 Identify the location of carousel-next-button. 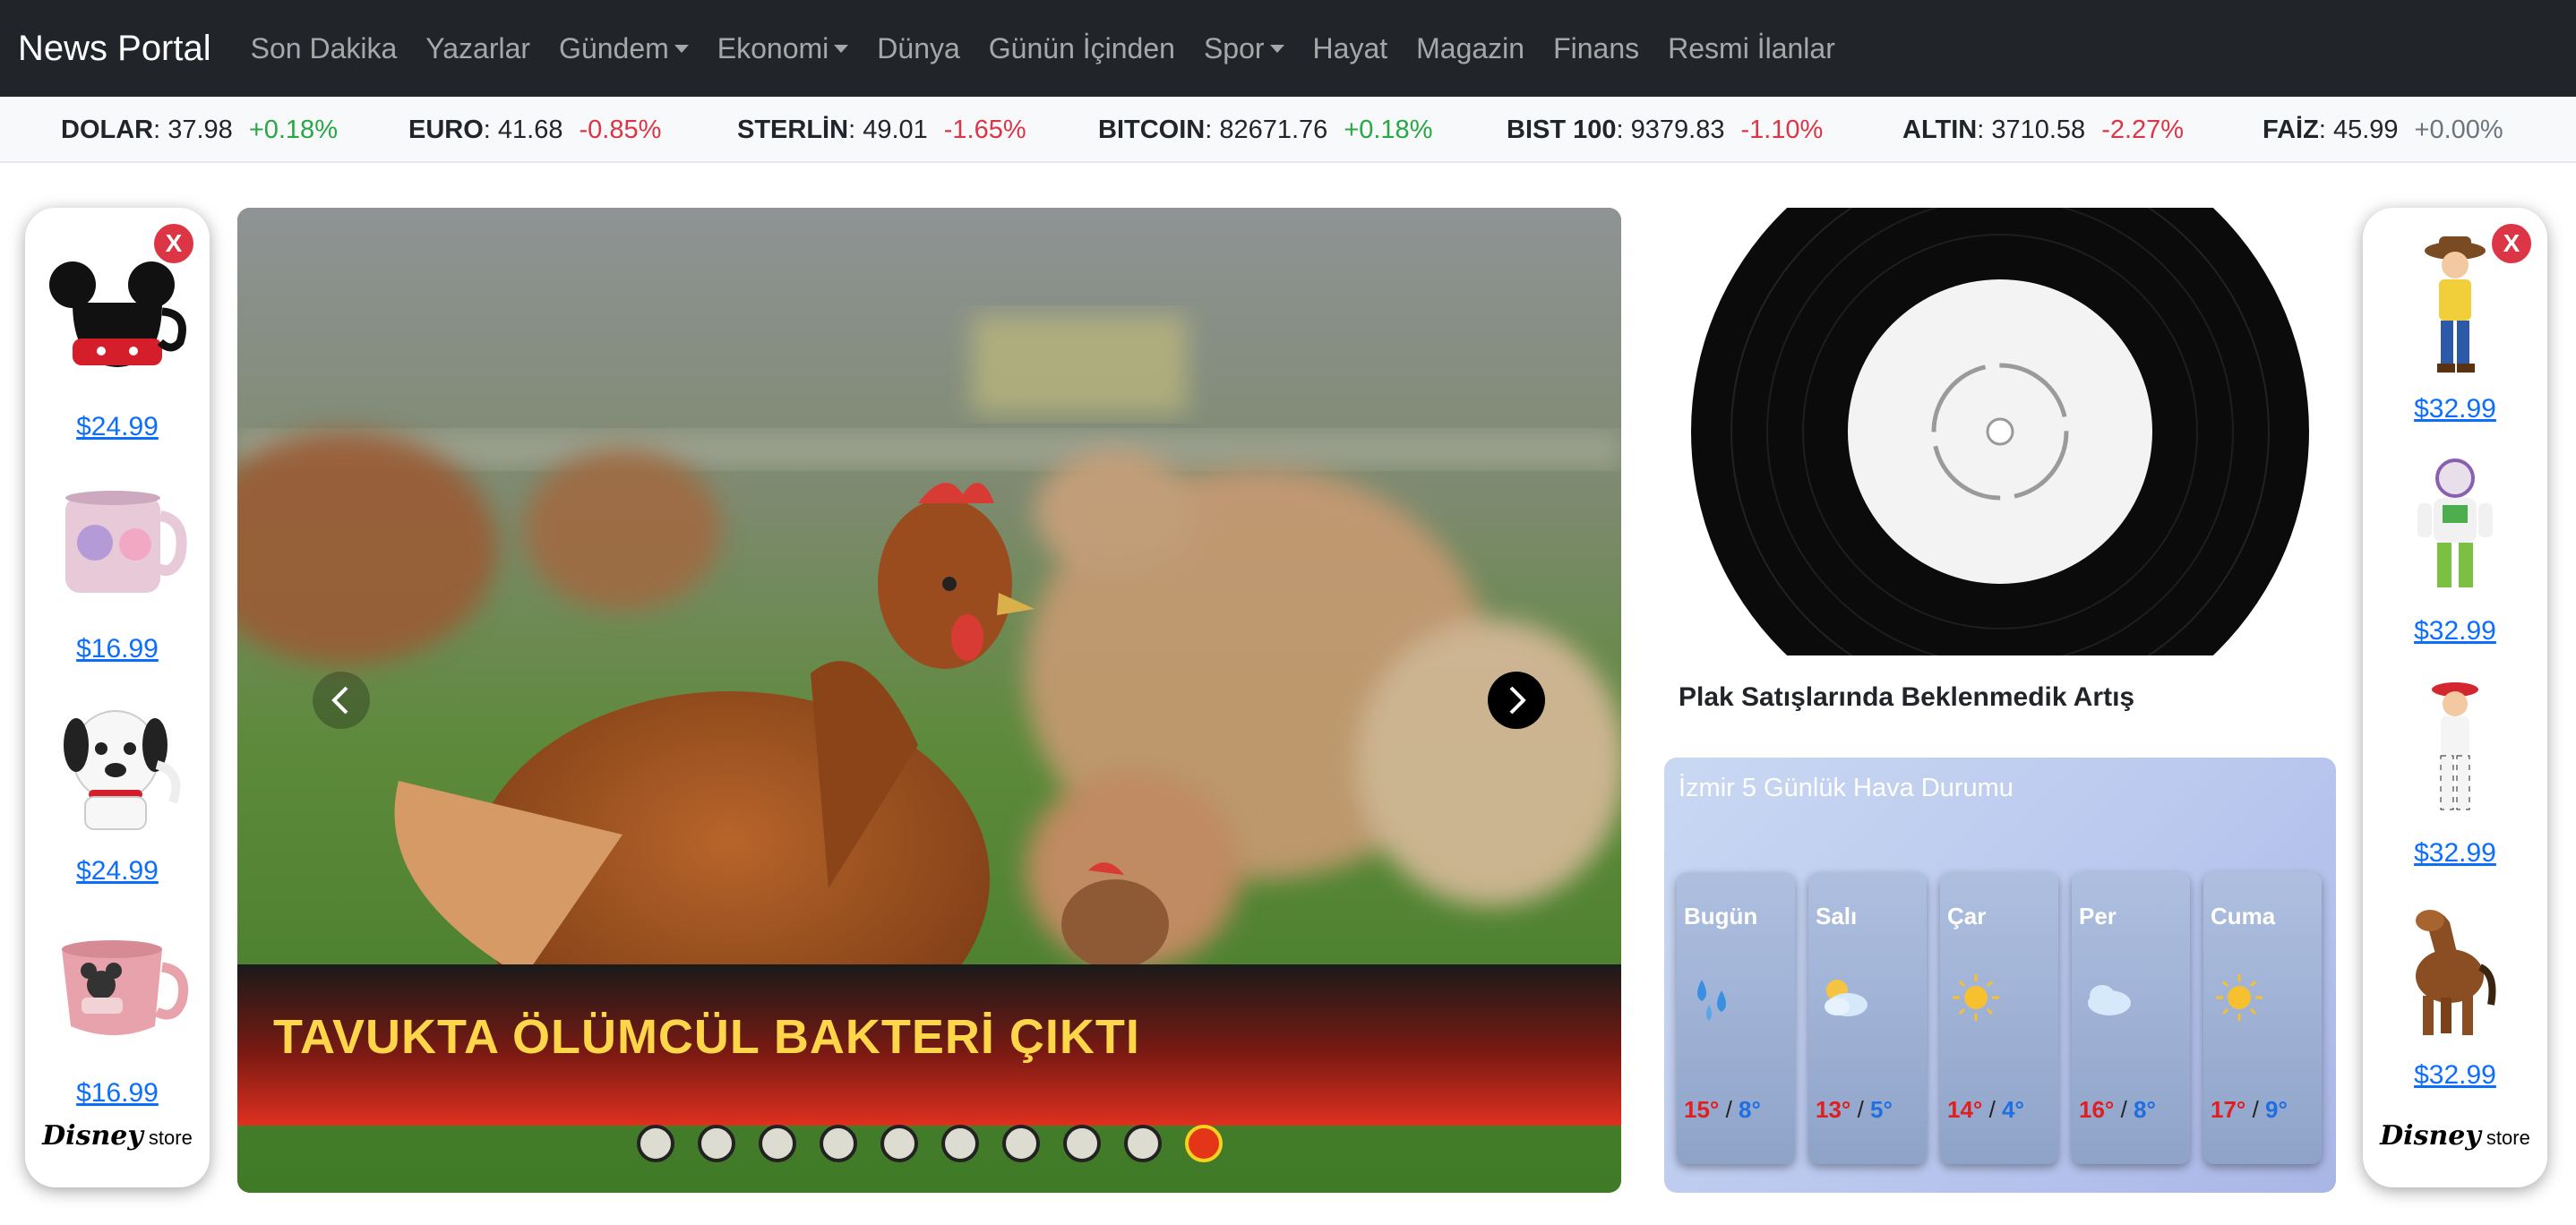
(1516, 701).